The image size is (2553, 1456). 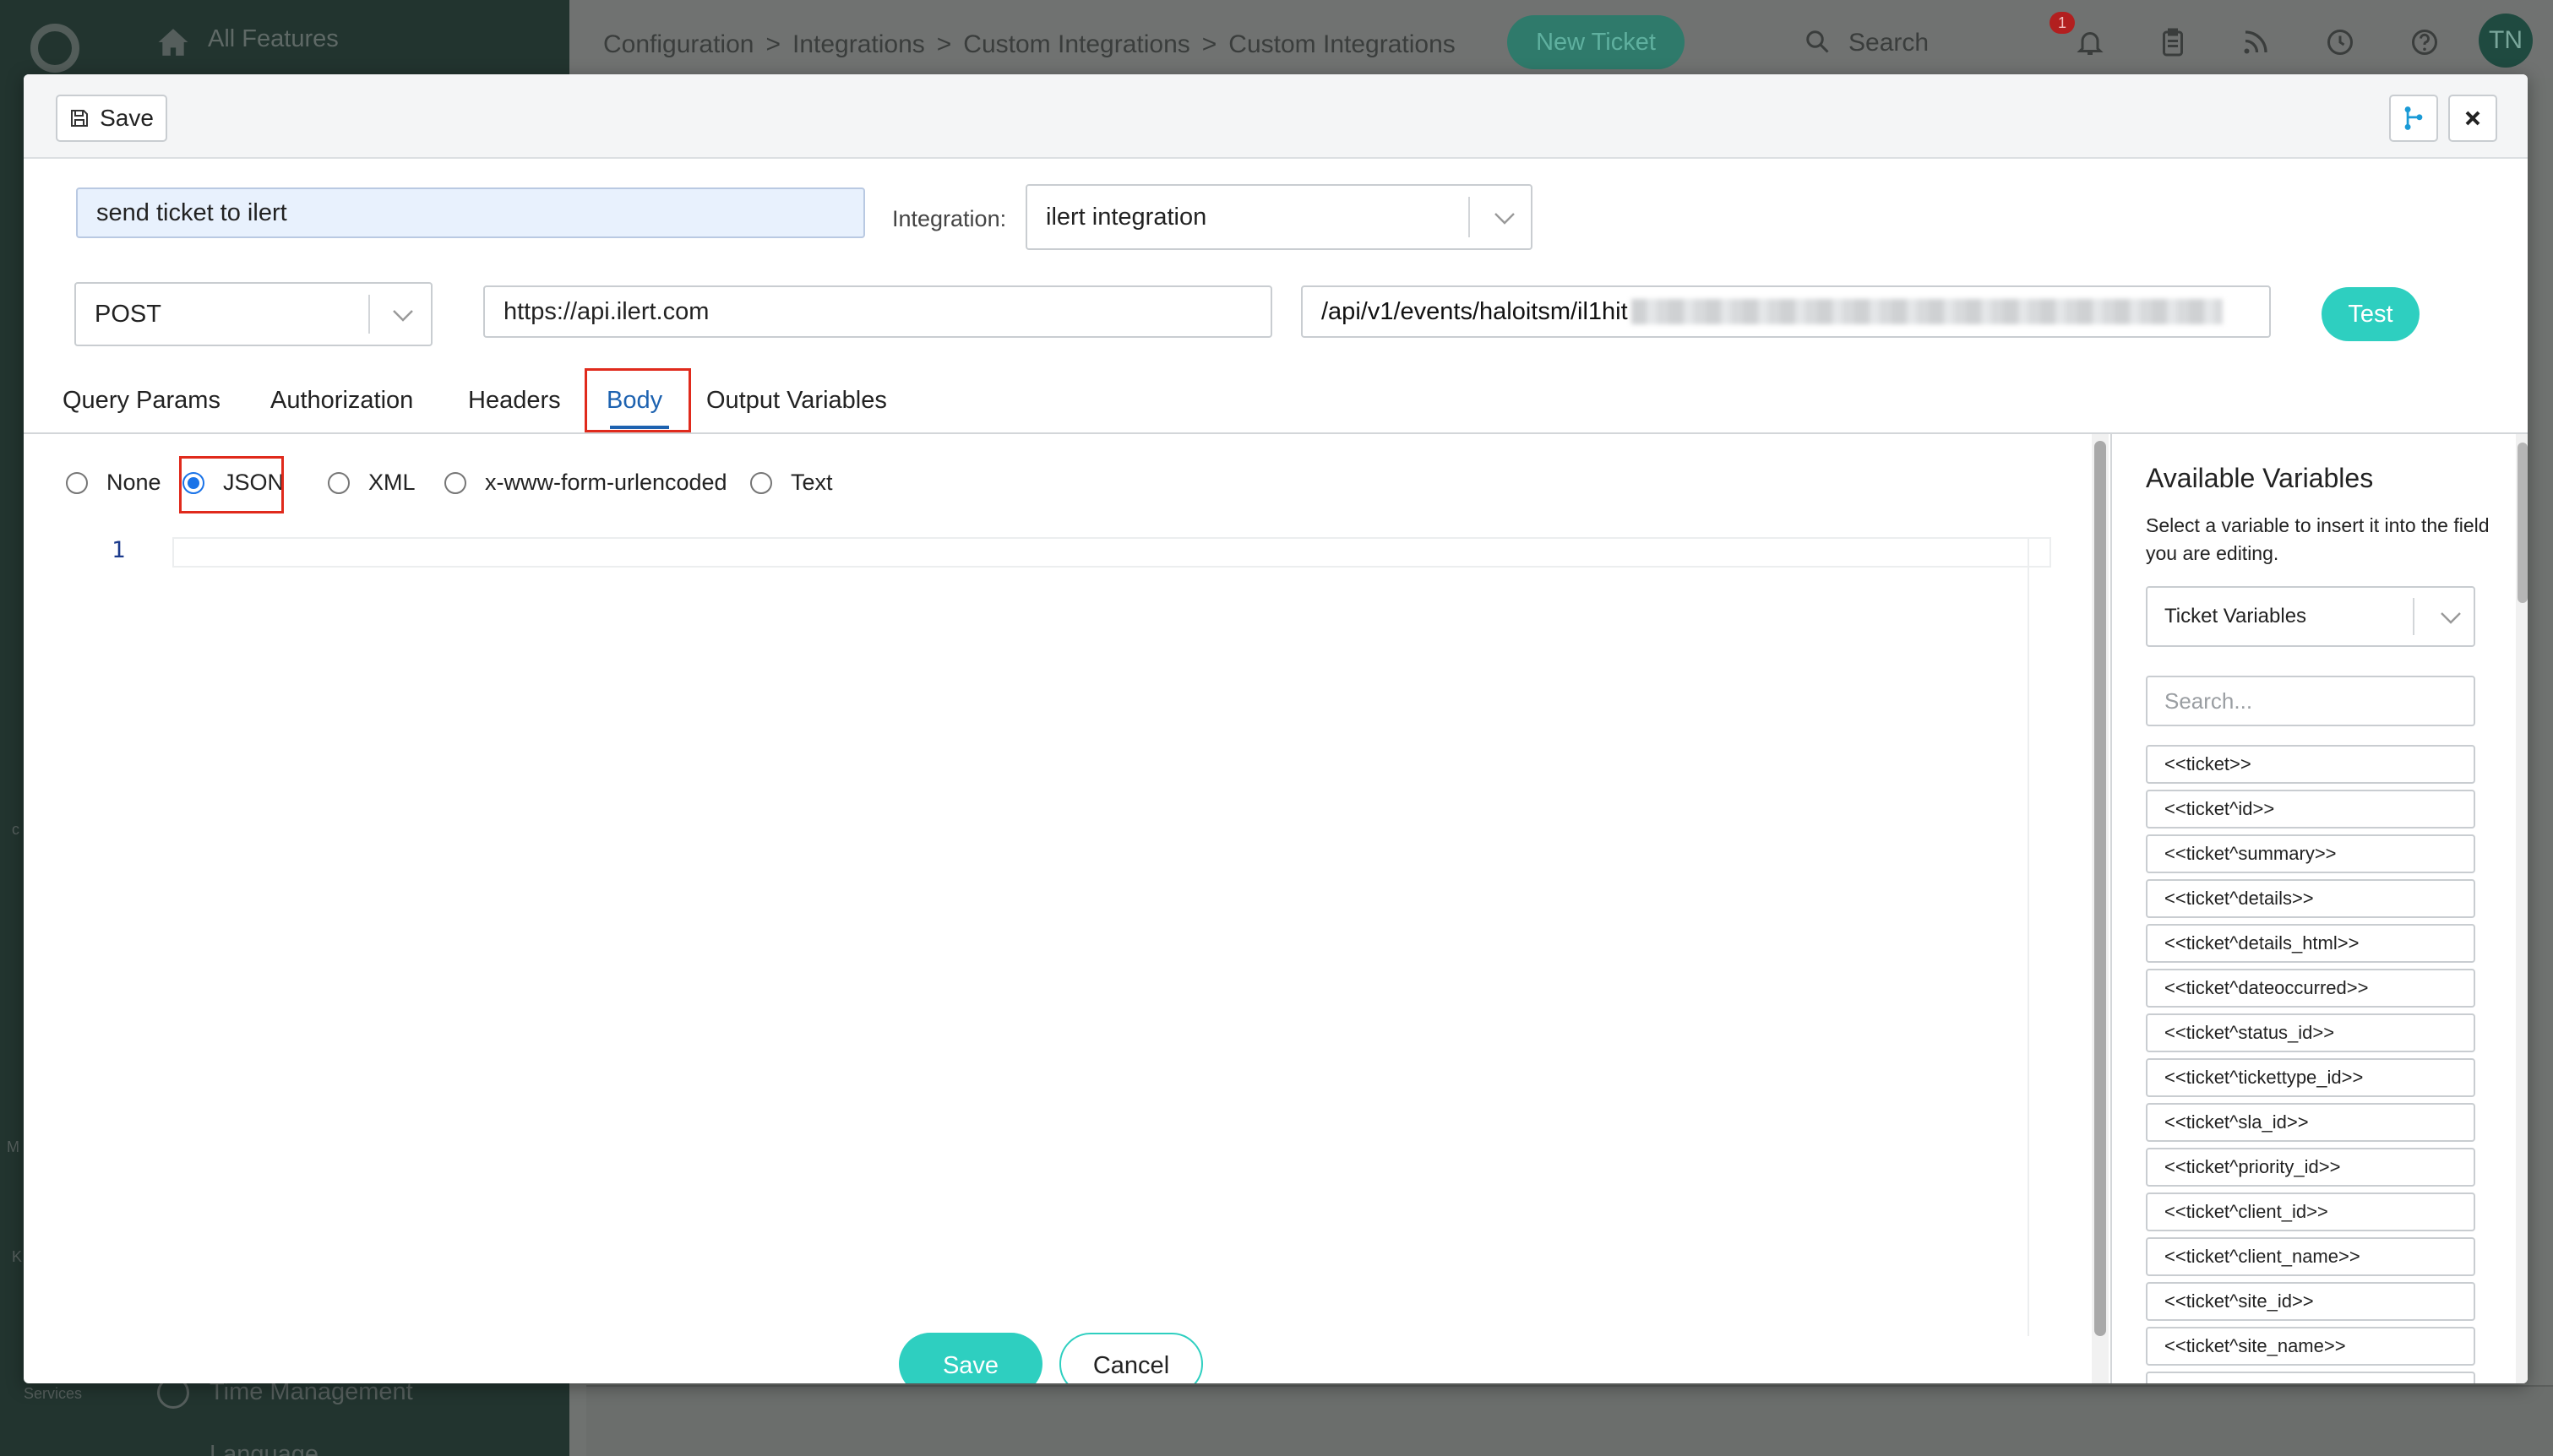 What do you see at coordinates (2310, 989) in the screenshot?
I see `variable-item: <<ticket^dateoccurred>>` at bounding box center [2310, 989].